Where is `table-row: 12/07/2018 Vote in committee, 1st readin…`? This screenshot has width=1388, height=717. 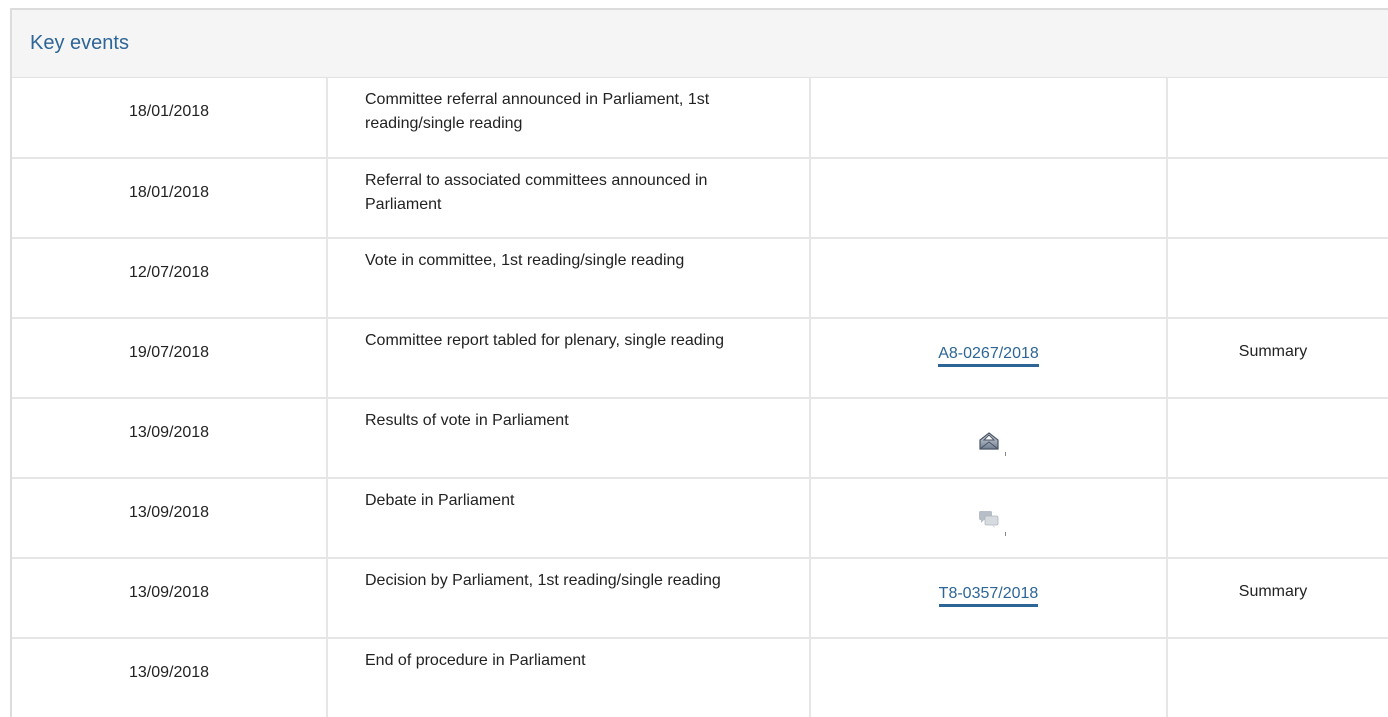 table-row: 12/07/2018 Vote in committee, 1st readin… is located at coordinates (700, 278).